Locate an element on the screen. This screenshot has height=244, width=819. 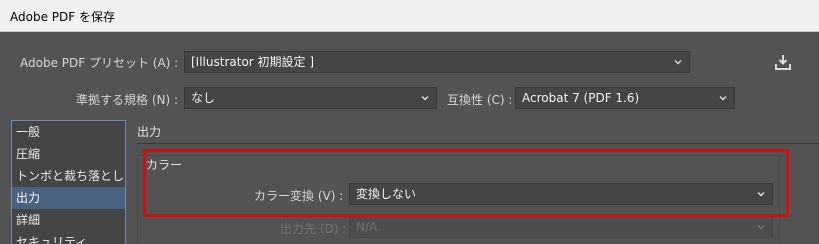
category-list: 一般 圧縮 トンボと裁ち落とし 出力 詳細 セキュリティ is located at coordinates (68, 182).